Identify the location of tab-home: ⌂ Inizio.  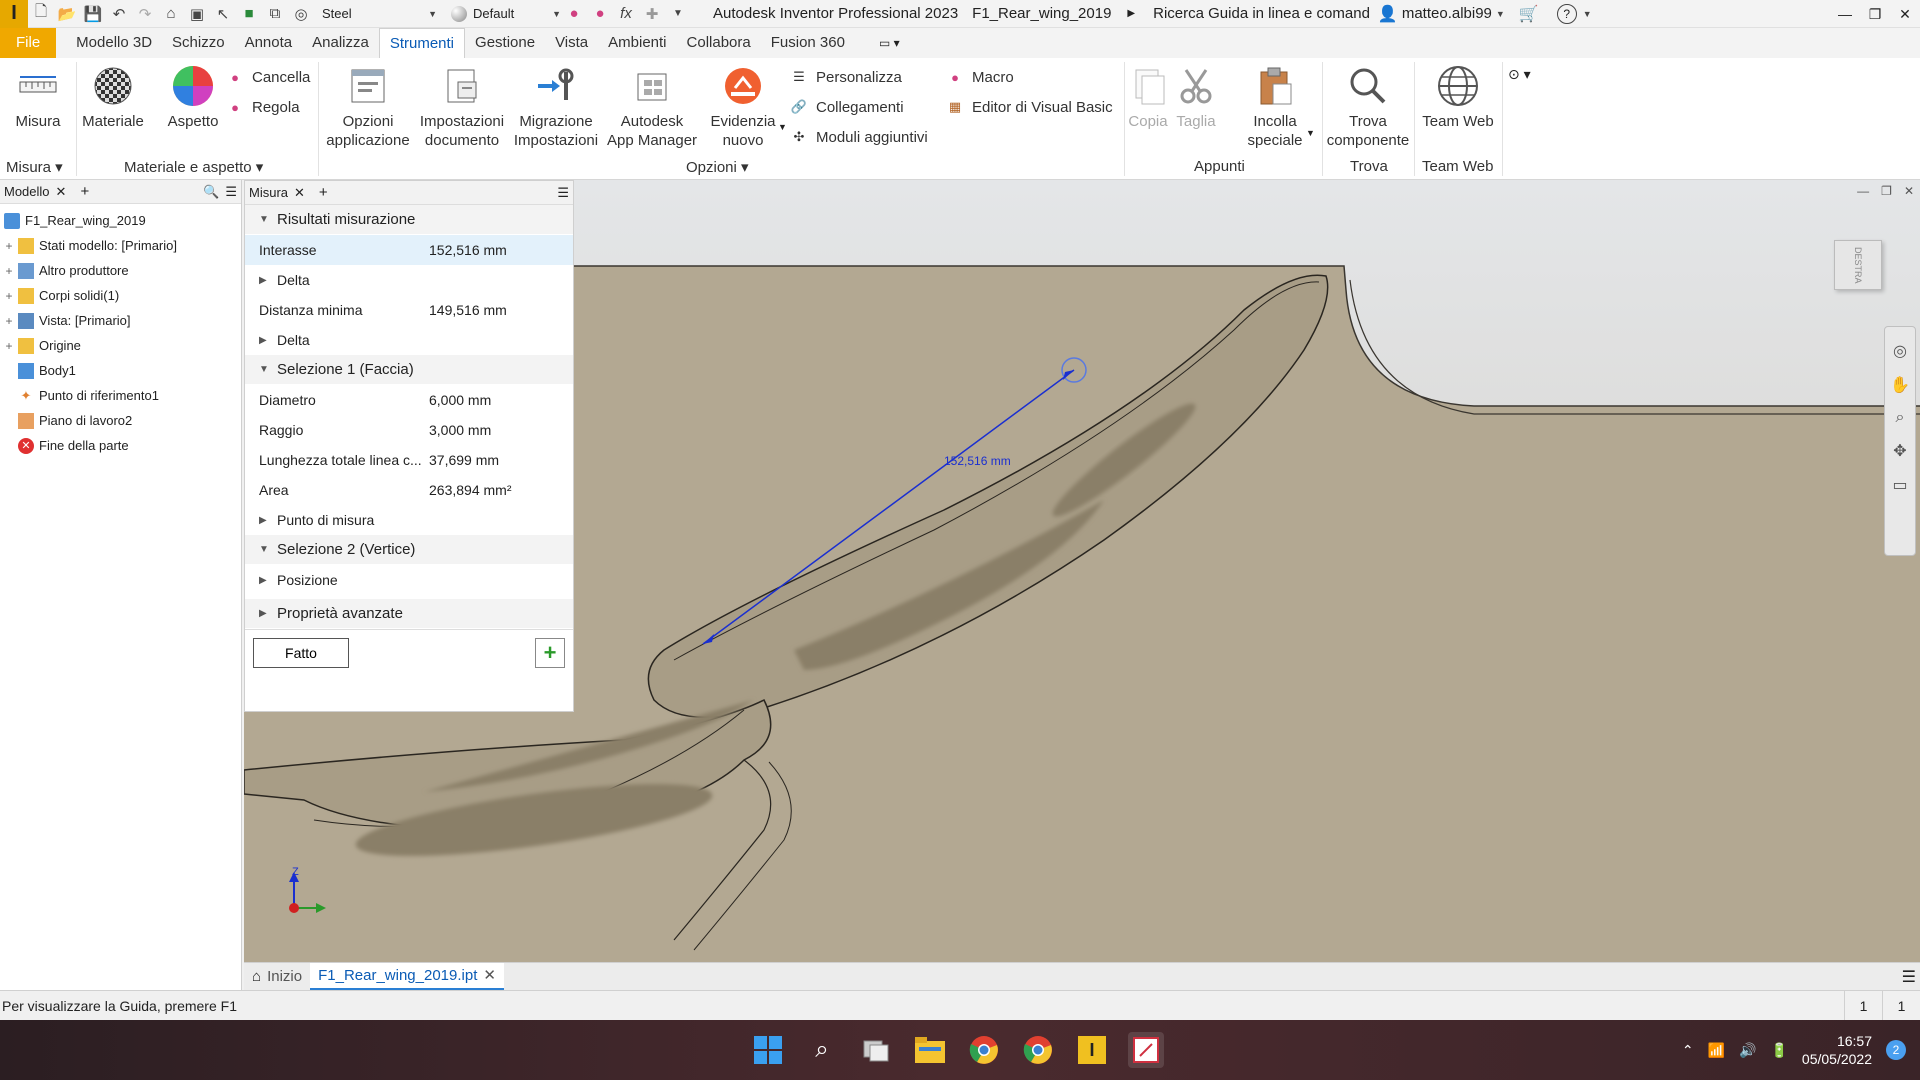
(277, 977).